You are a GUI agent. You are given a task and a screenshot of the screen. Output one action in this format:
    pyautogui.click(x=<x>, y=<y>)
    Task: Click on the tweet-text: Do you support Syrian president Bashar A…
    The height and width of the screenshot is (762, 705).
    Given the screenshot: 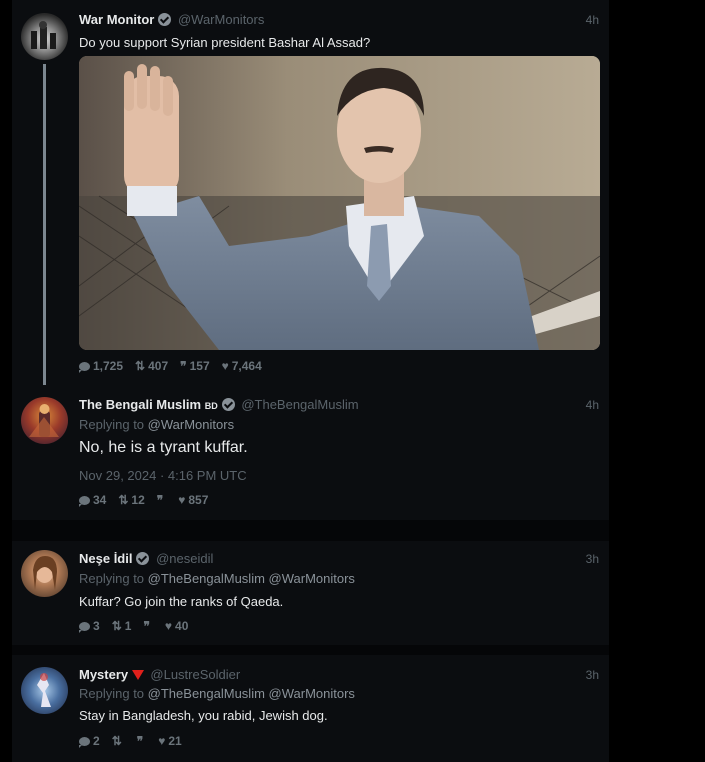 What is the action you would take?
    pyautogui.click(x=225, y=42)
    